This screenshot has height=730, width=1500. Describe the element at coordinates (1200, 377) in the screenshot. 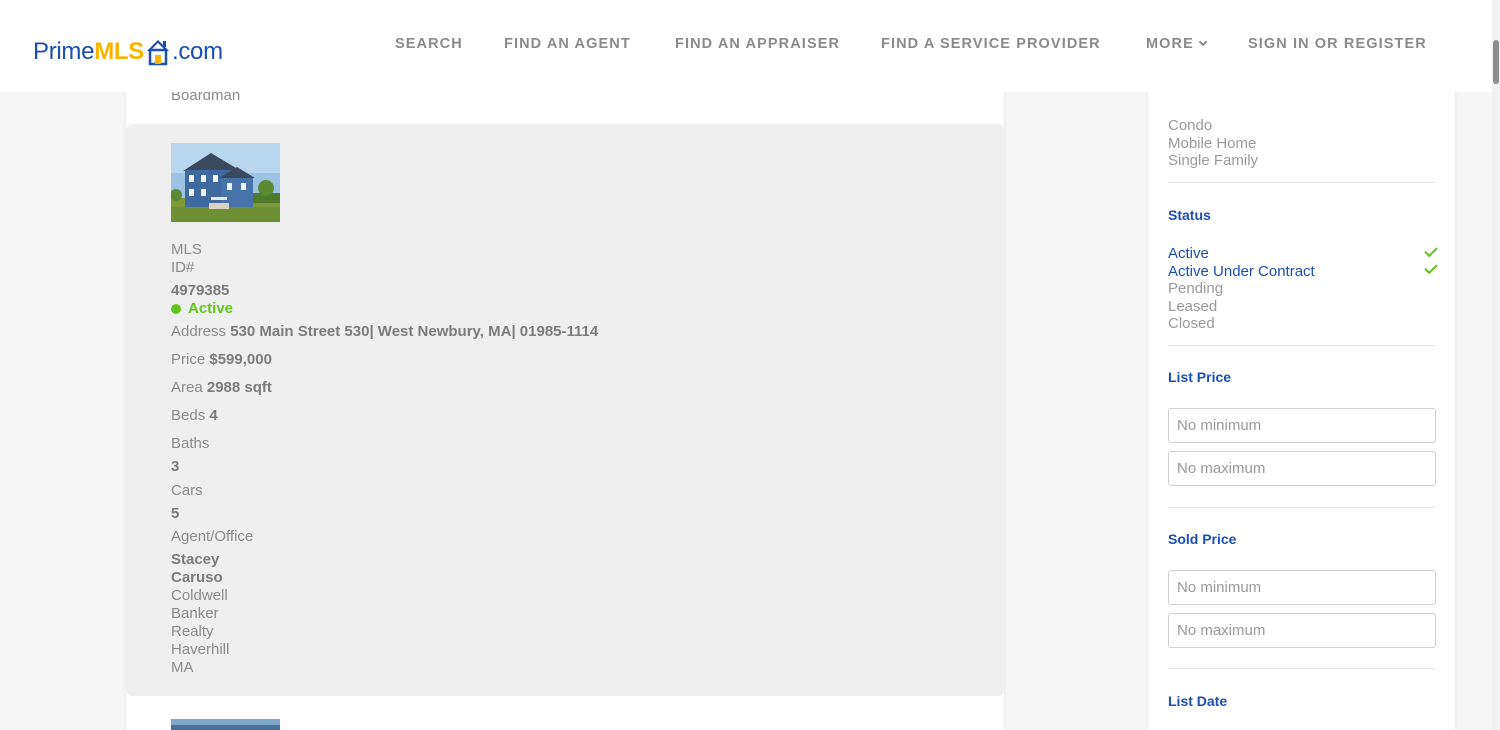

I see `list-price-heading: List Price` at that location.